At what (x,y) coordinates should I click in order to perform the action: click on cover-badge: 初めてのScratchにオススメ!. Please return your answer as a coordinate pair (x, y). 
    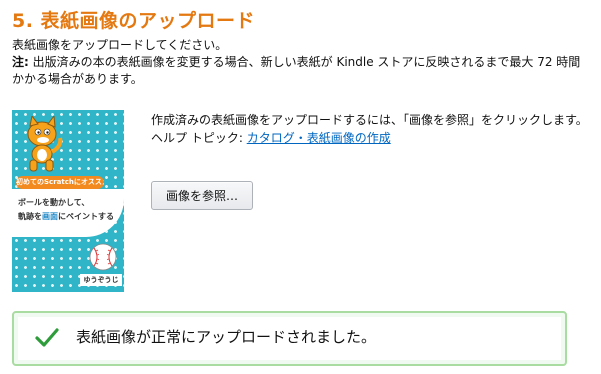
    Looking at the image, I should click on (60, 182).